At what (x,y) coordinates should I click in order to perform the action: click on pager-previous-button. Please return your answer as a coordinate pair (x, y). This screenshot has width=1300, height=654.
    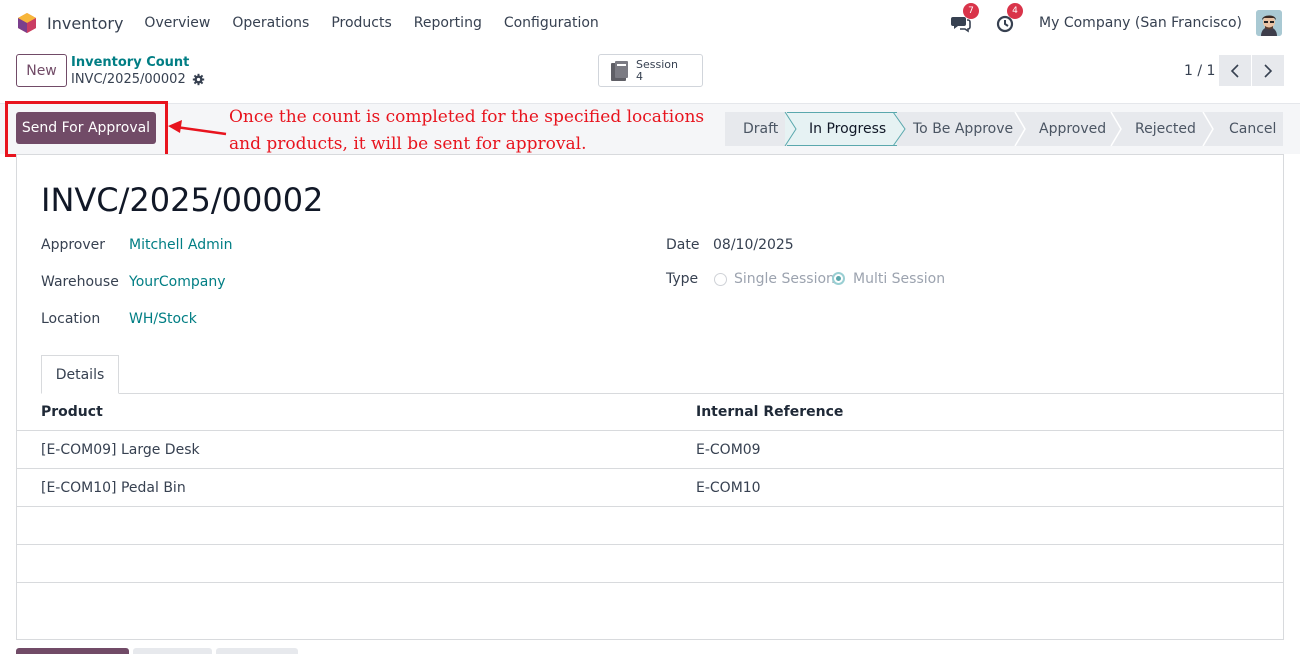
    Looking at the image, I should click on (1235, 70).